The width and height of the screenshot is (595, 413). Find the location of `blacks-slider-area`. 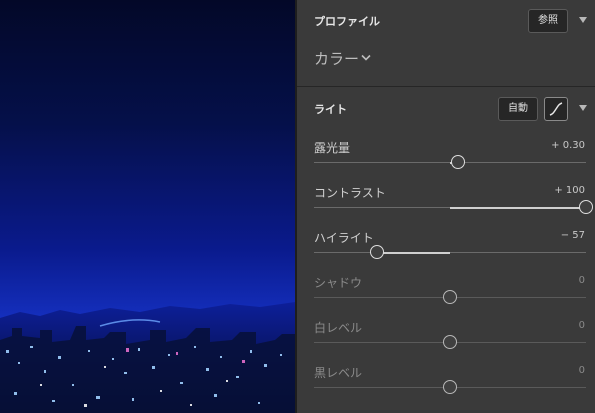

blacks-slider-area is located at coordinates (446, 386).